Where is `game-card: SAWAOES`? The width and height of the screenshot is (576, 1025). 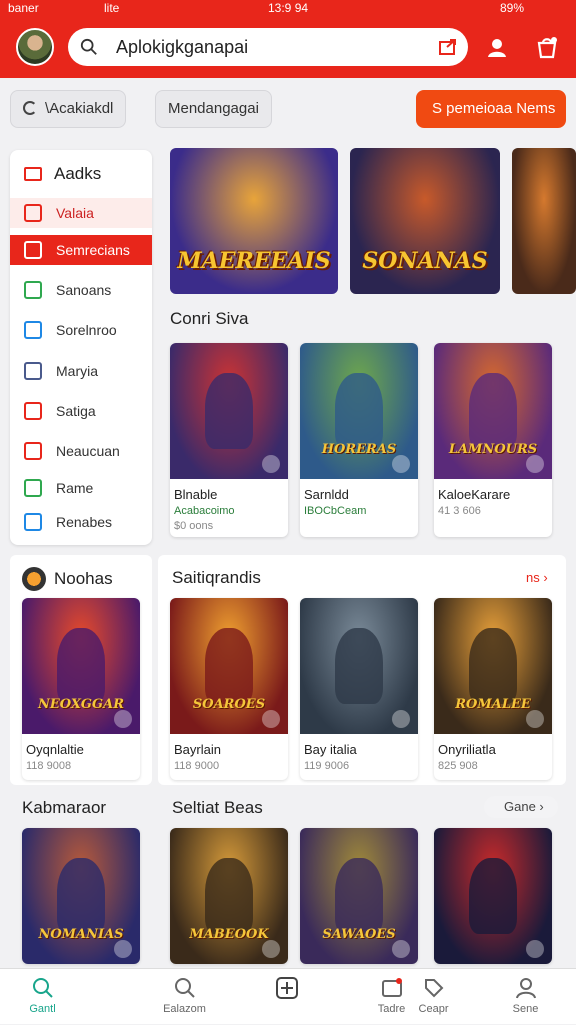
game-card: SAWAOES is located at coordinates (359, 896).